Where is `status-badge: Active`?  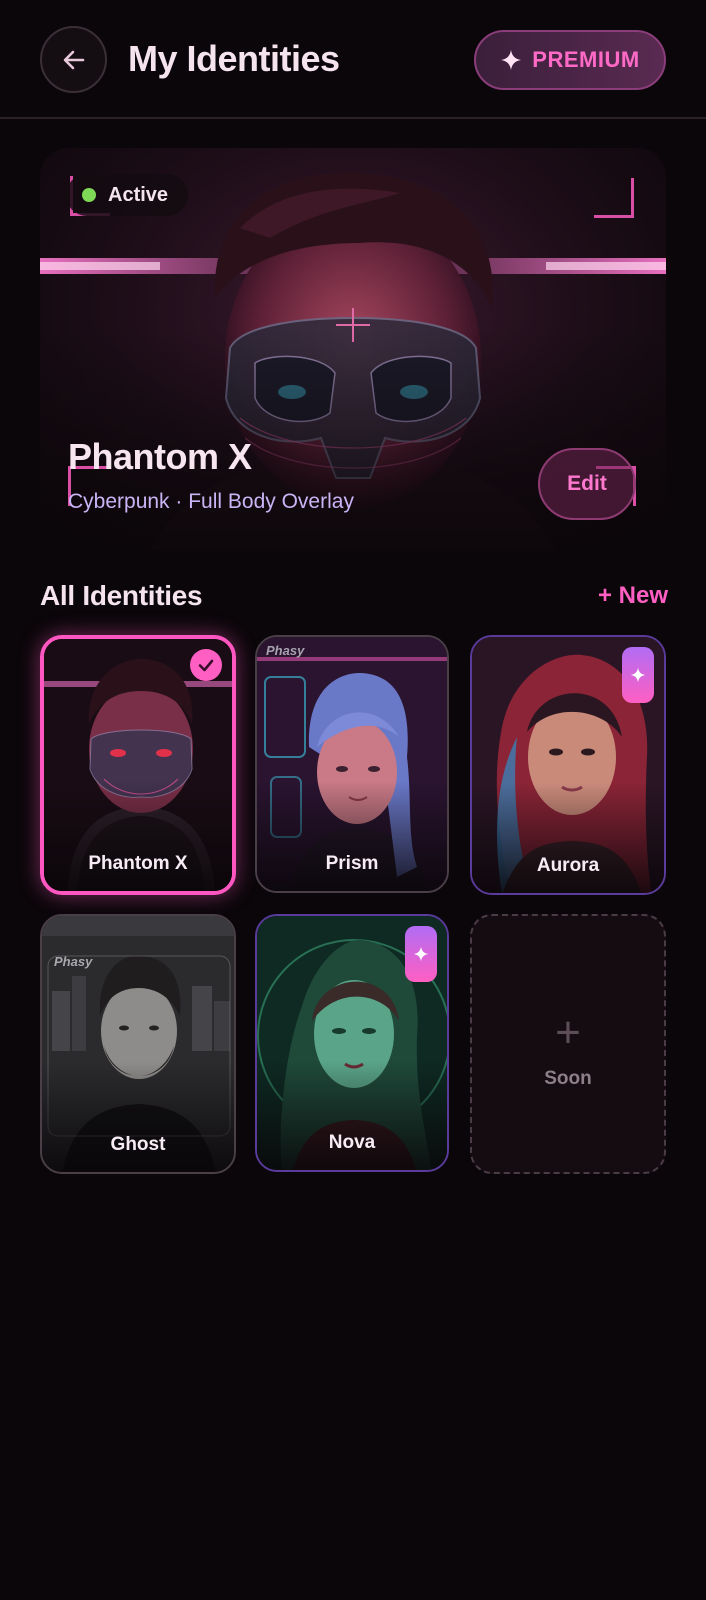 status-badge: Active is located at coordinates (127, 195).